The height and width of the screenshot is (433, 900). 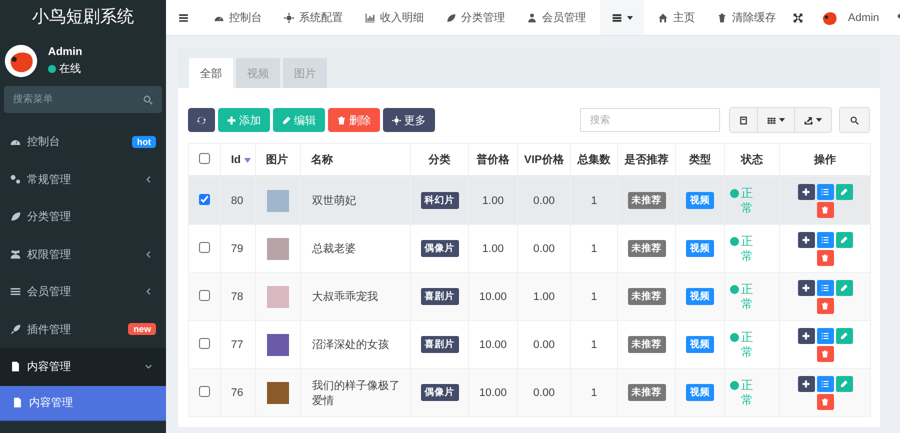 I want to click on columns-button, so click(x=775, y=120).